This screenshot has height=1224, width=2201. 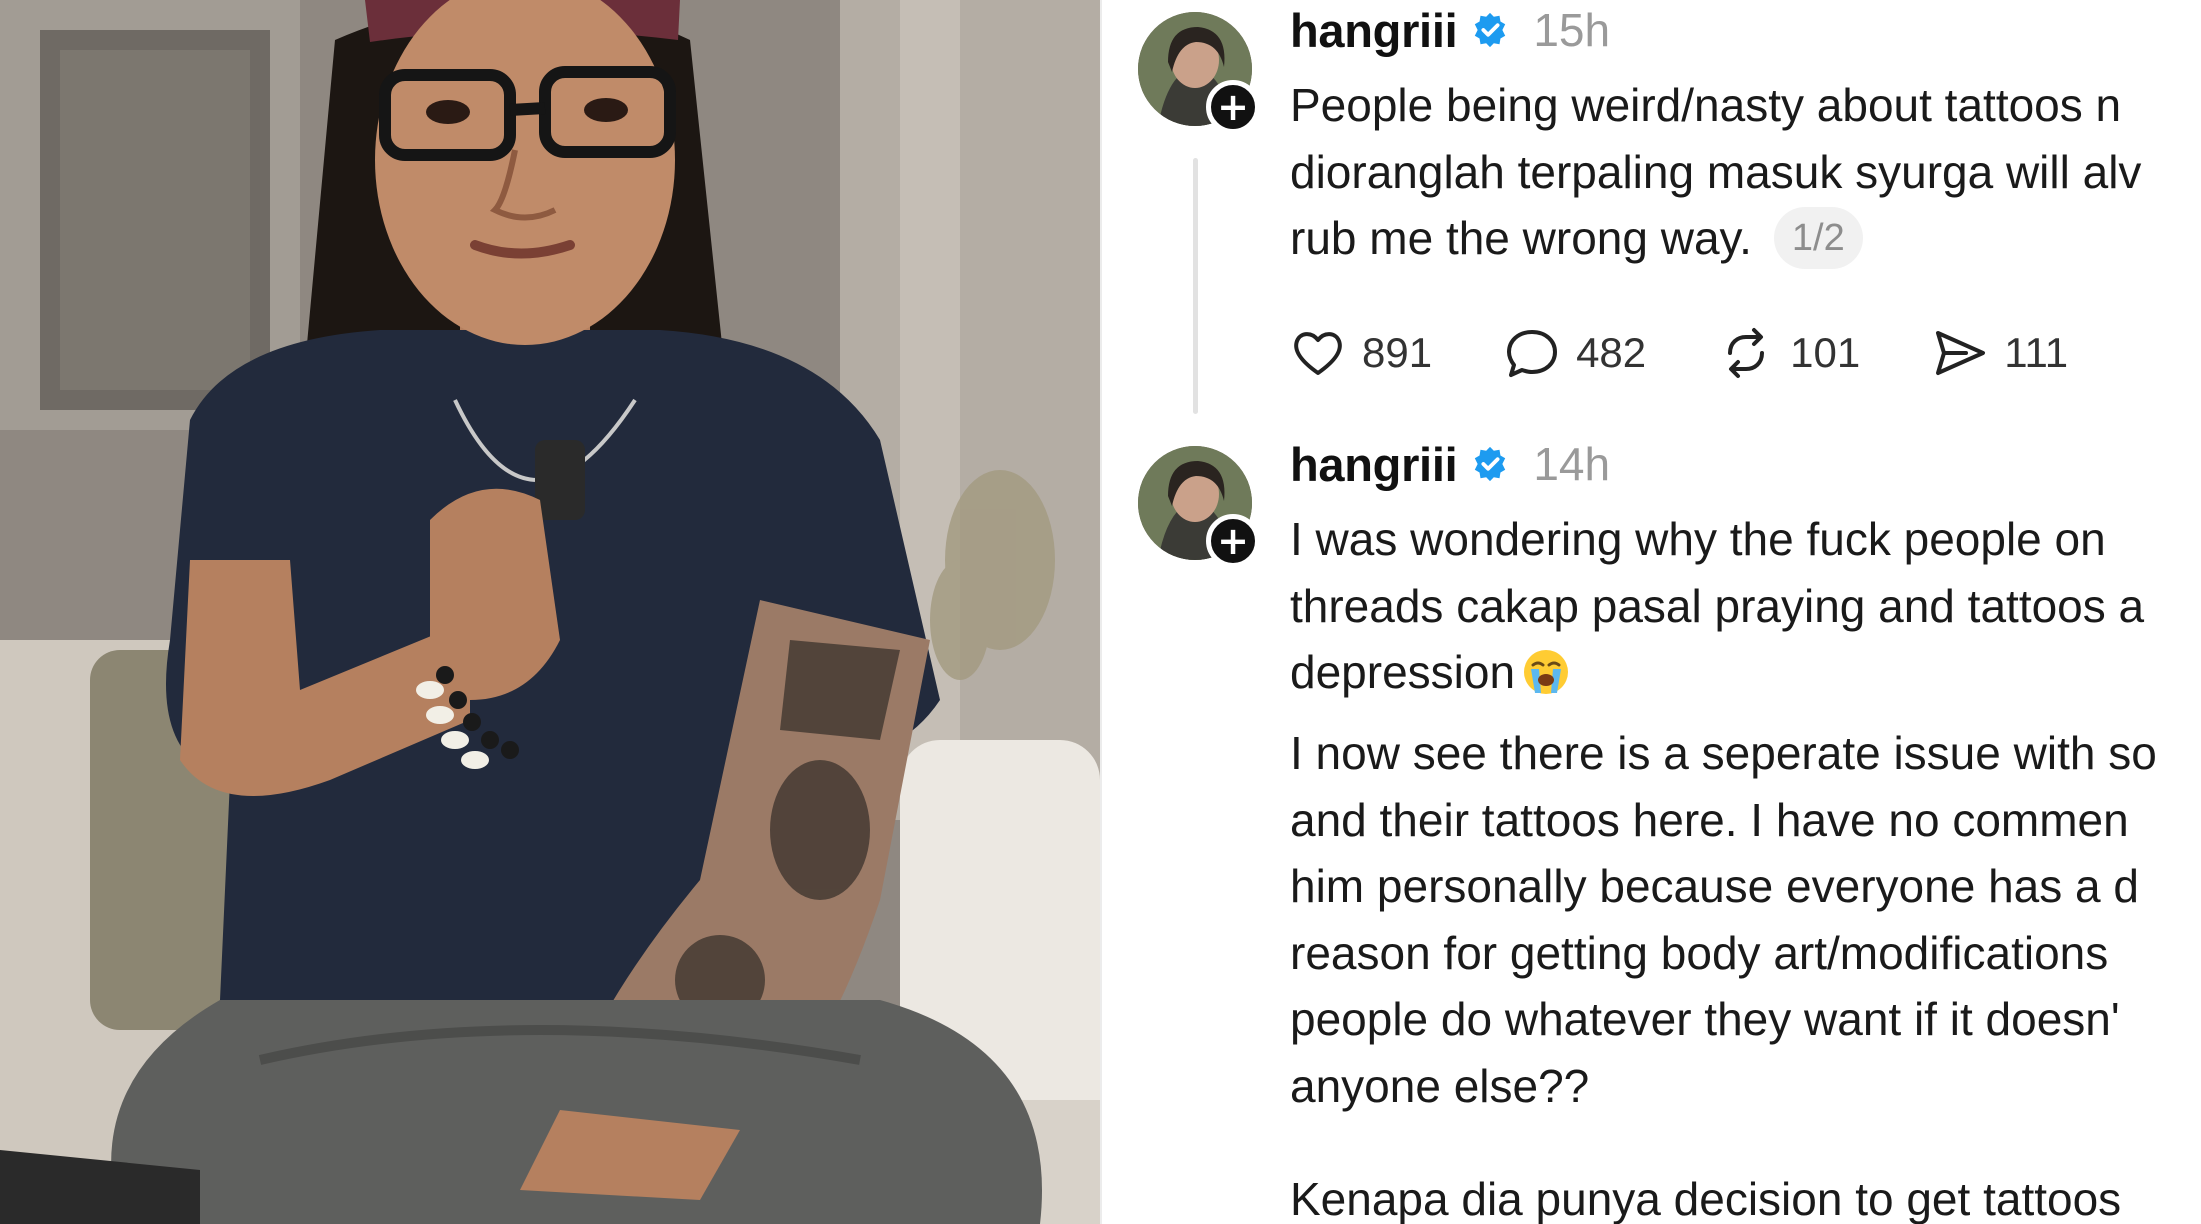 What do you see at coordinates (1706, 1198) in the screenshot?
I see `post-text-line: Kenapa dia punya decision to get tattoos` at bounding box center [1706, 1198].